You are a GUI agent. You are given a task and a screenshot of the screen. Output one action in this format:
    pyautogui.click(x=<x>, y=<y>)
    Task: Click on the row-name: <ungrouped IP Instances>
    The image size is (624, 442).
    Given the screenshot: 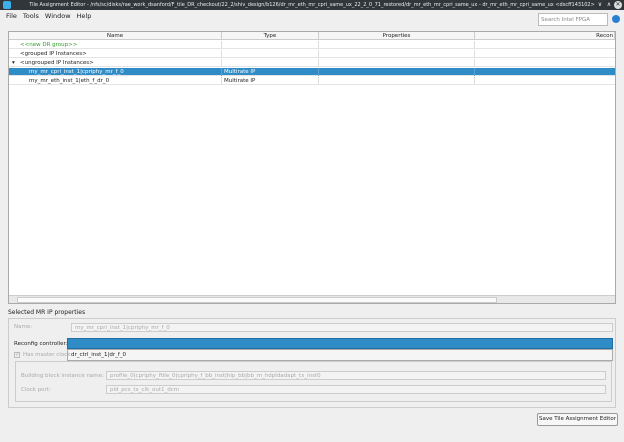 What is the action you would take?
    pyautogui.click(x=57, y=63)
    